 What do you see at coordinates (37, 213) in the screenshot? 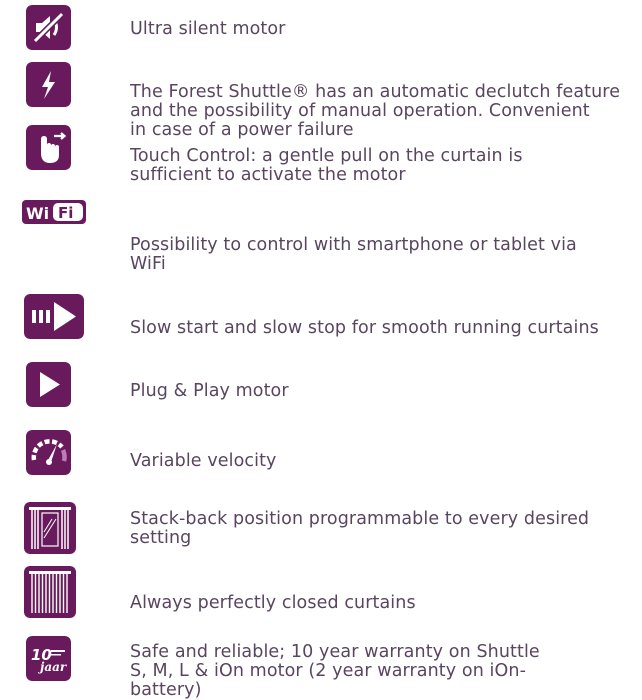
I see `svg-text: Wi` at bounding box center [37, 213].